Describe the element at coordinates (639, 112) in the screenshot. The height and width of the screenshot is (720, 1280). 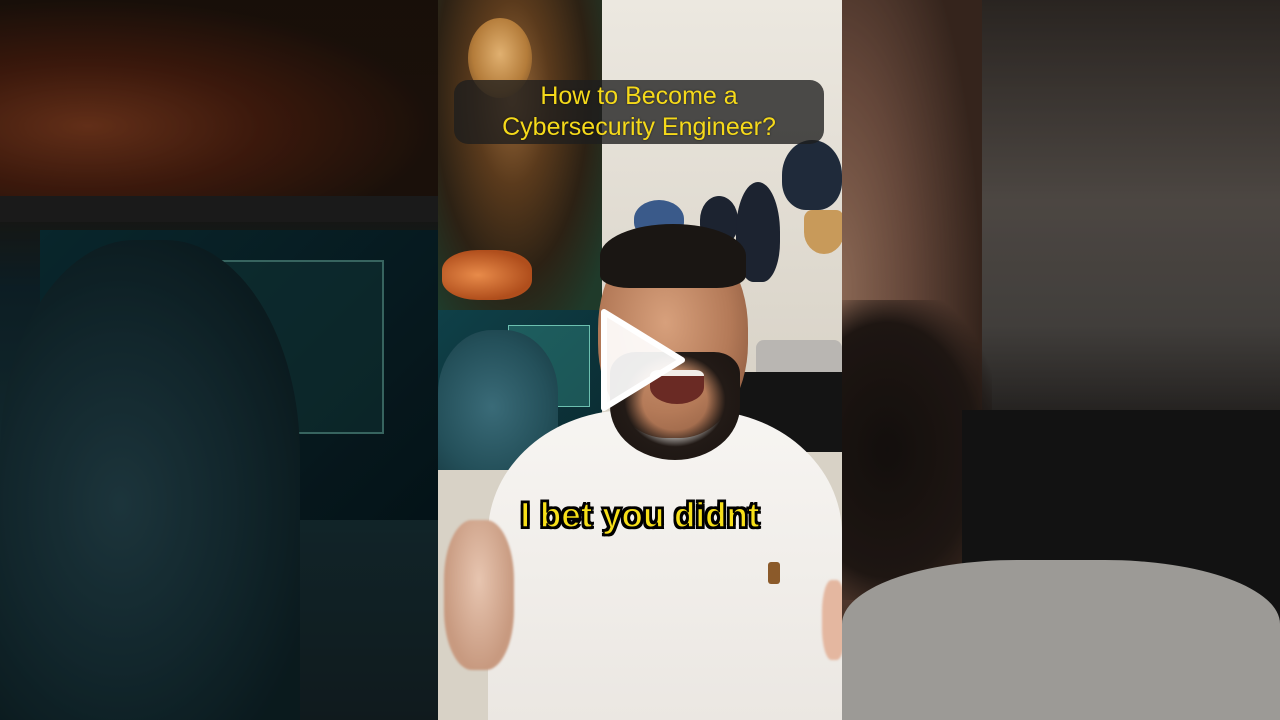
I see `video-title-caption: How to Become a Cybersecurity Engineer?` at that location.